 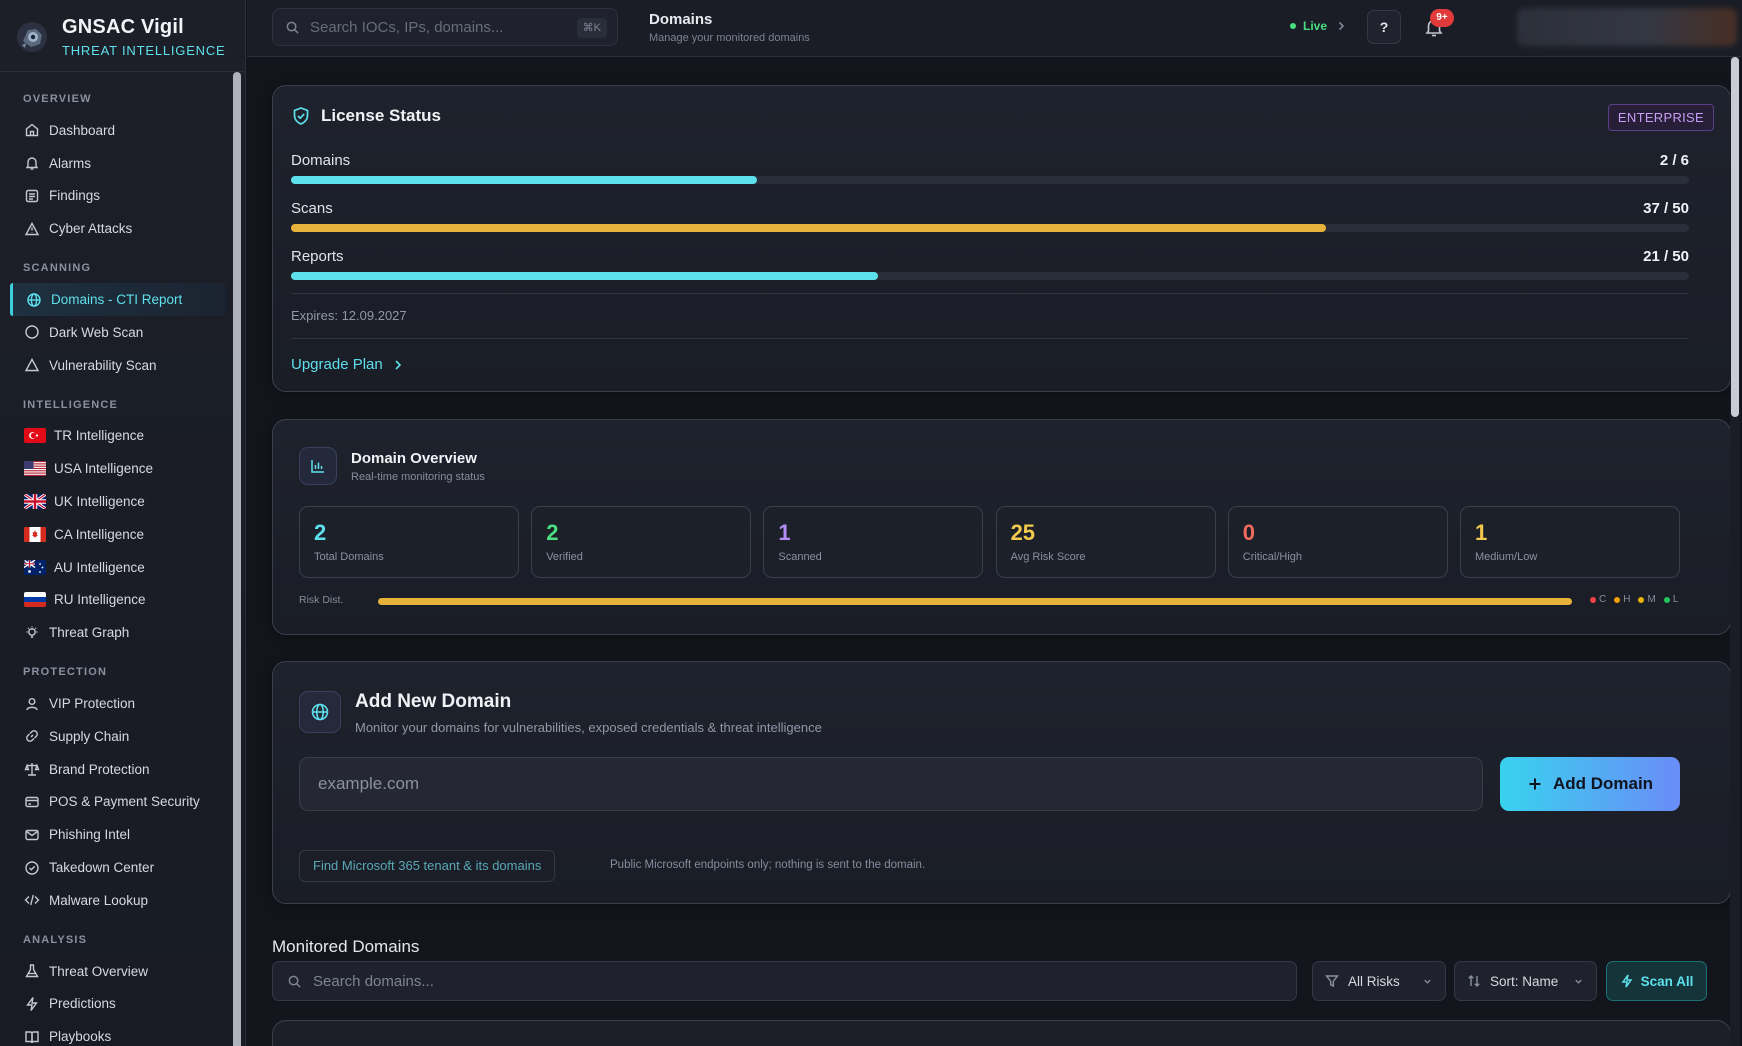 I want to click on user-menu, so click(x=1627, y=27).